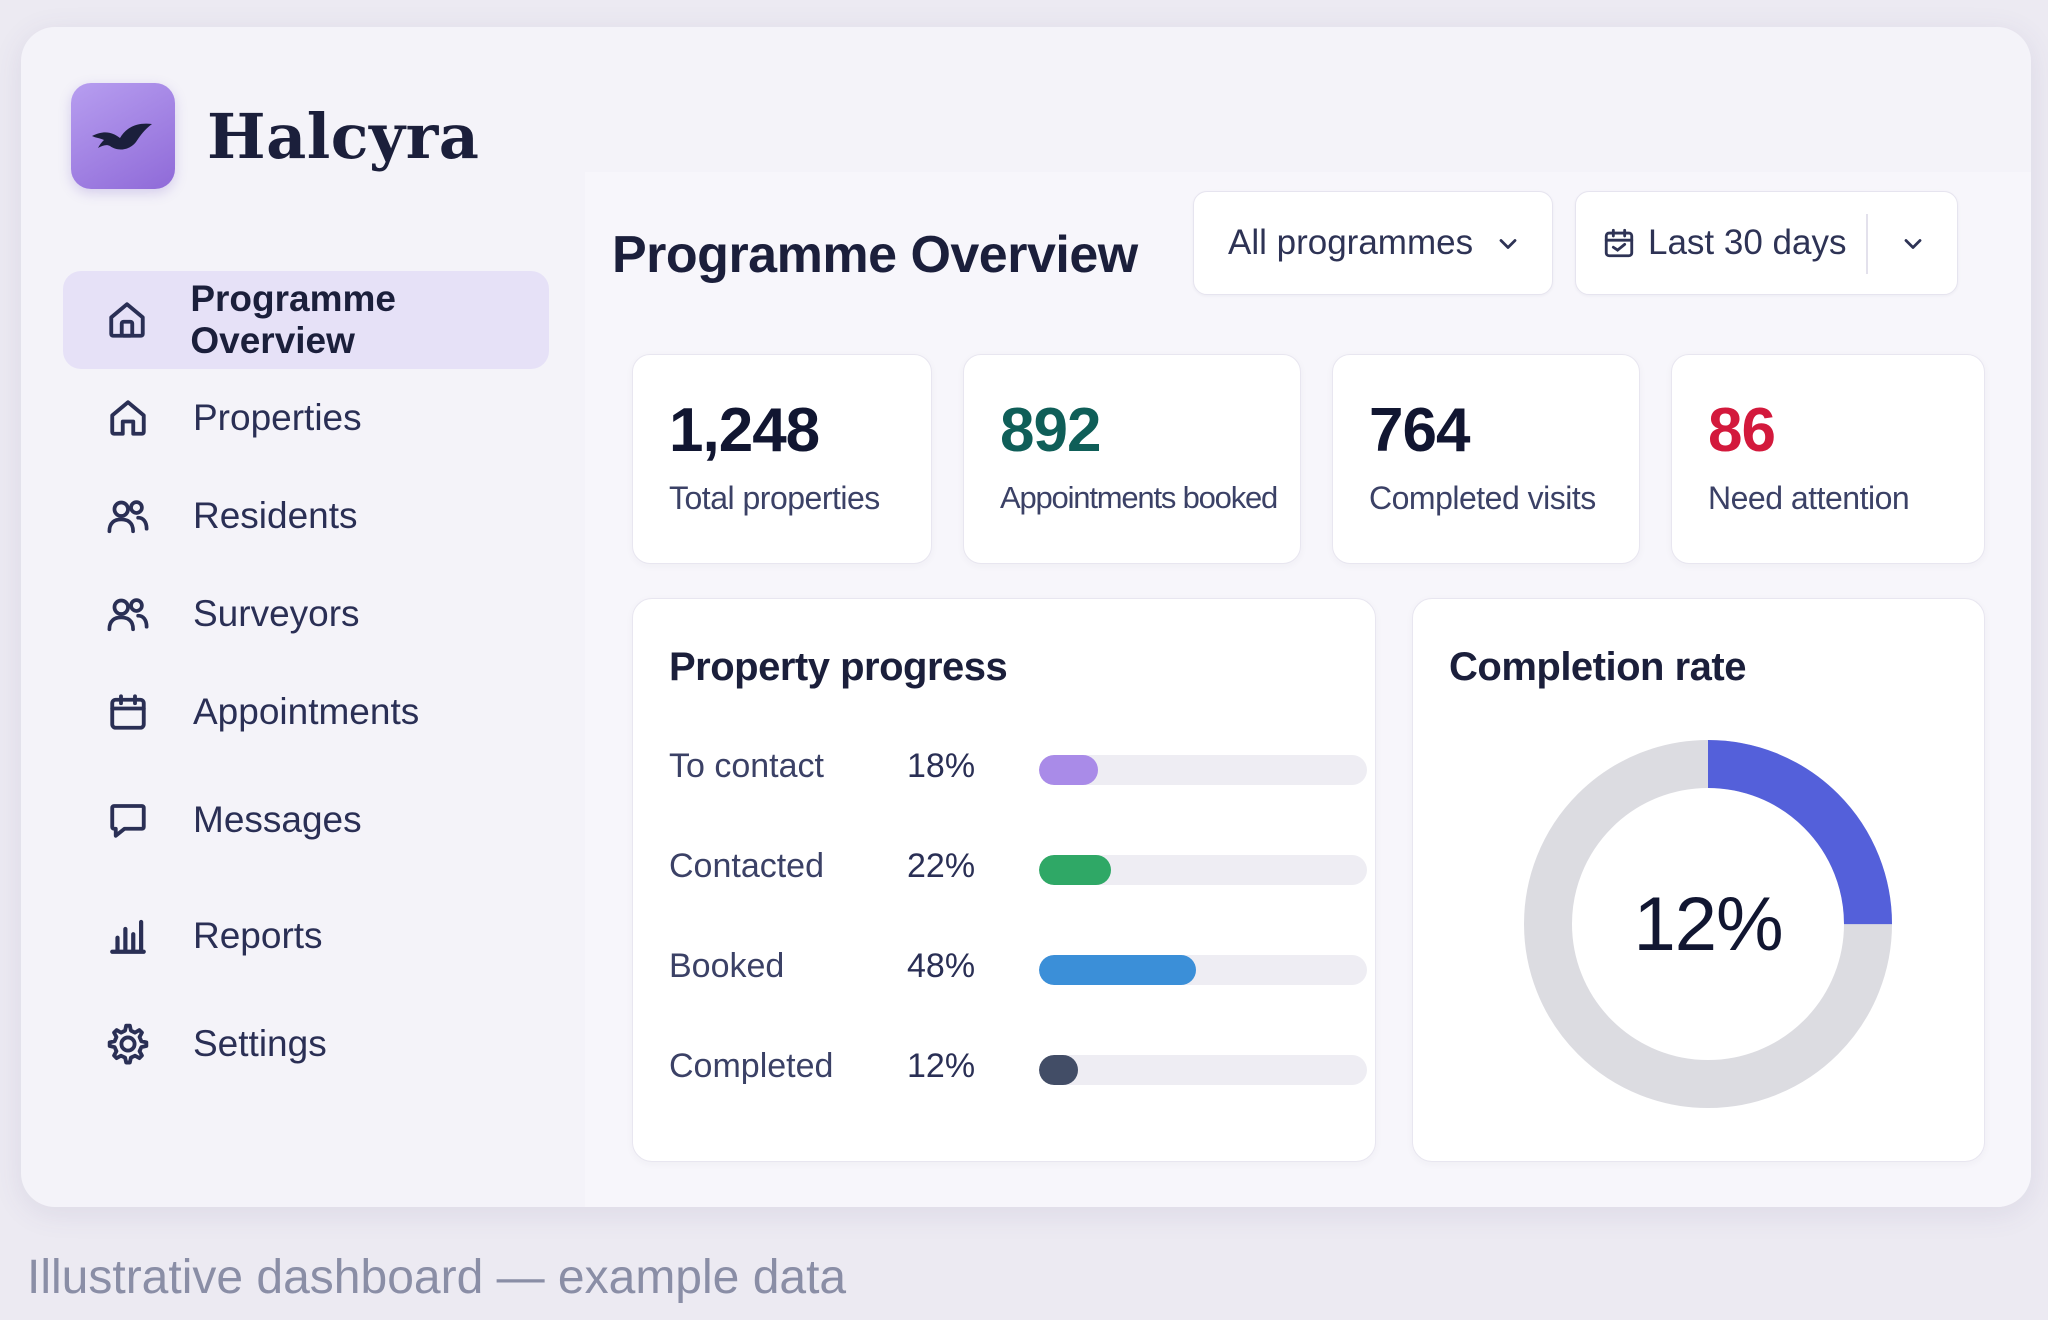  Describe the element at coordinates (1132, 459) in the screenshot. I see `stat-card-appointments-booked: 892 Appointments booked` at that location.